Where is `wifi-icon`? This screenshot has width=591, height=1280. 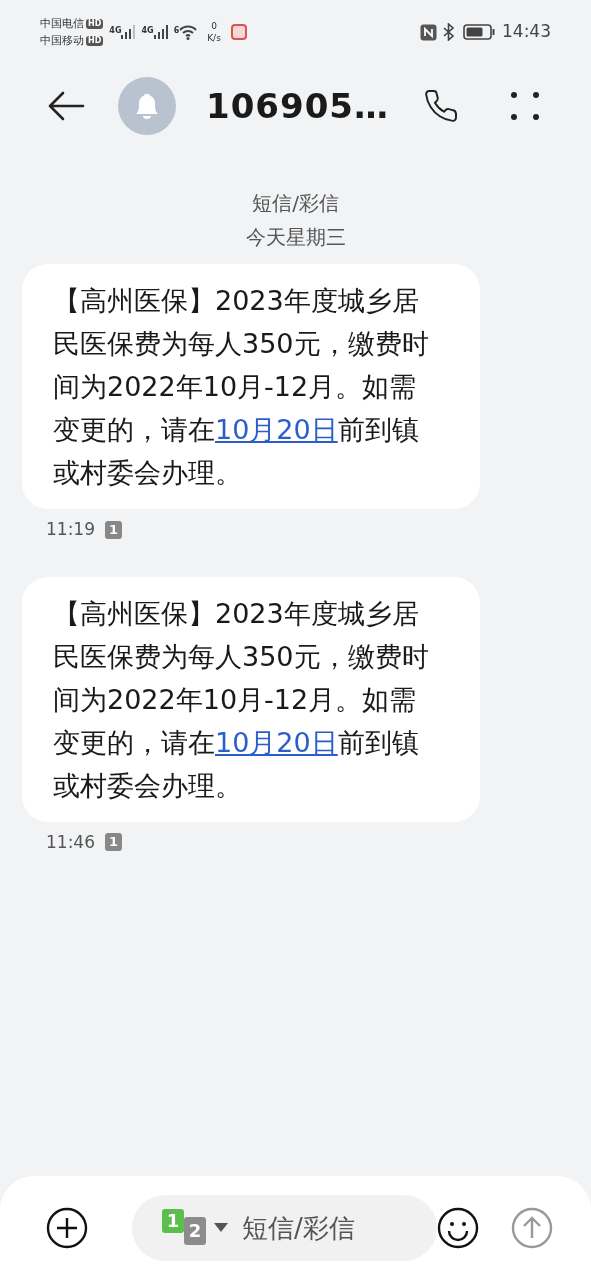 wifi-icon is located at coordinates (188, 32).